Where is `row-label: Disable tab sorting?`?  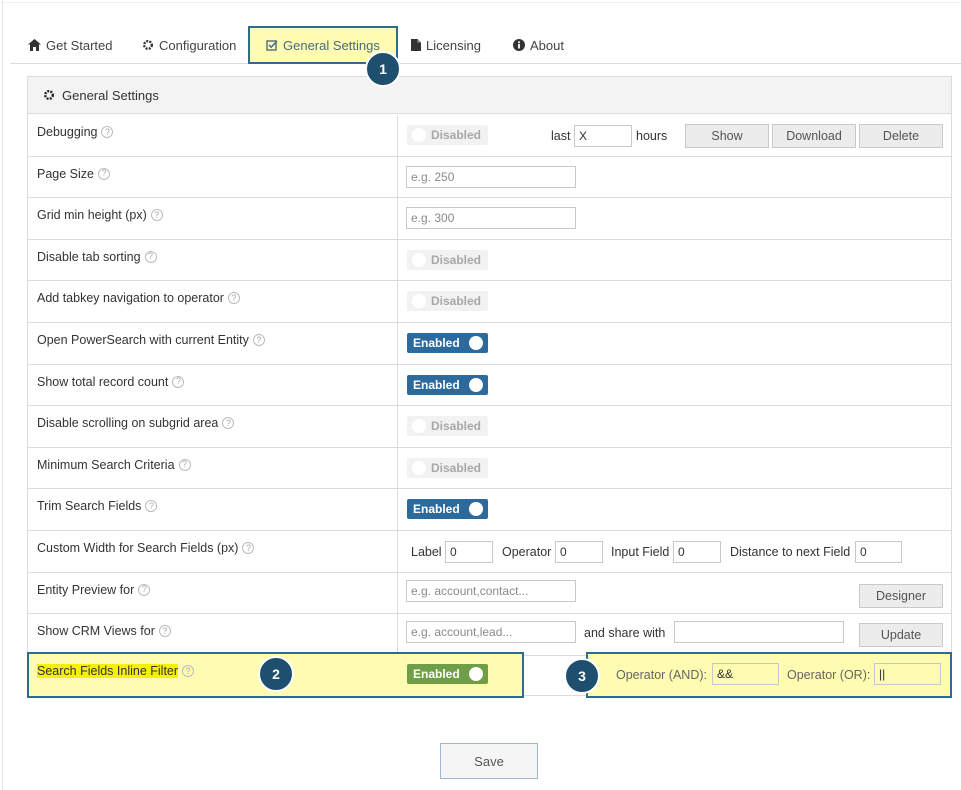
row-label: Disable tab sorting? is located at coordinates (97, 257).